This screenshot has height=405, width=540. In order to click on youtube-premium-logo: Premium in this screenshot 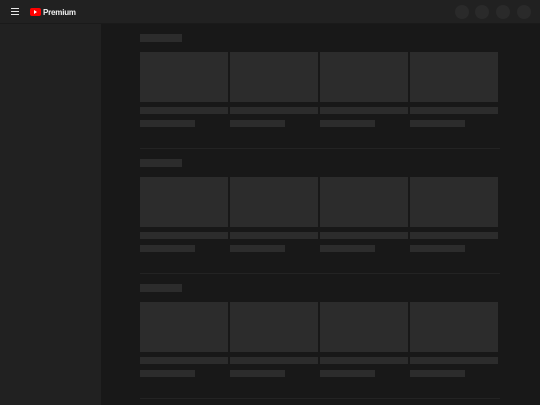, I will do `click(53, 12)`.